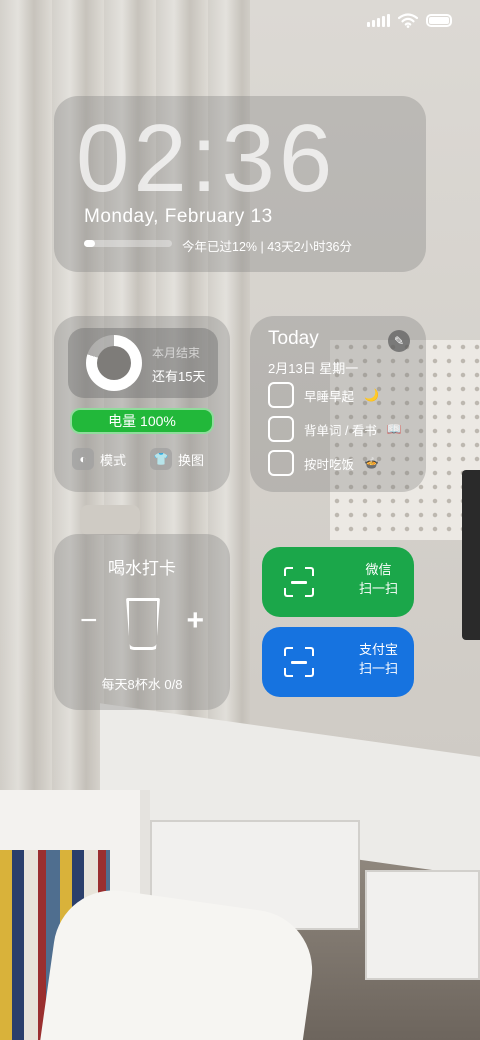 This screenshot has height=1040, width=480. Describe the element at coordinates (89, 621) in the screenshot. I see `water-minus-button: −` at that location.